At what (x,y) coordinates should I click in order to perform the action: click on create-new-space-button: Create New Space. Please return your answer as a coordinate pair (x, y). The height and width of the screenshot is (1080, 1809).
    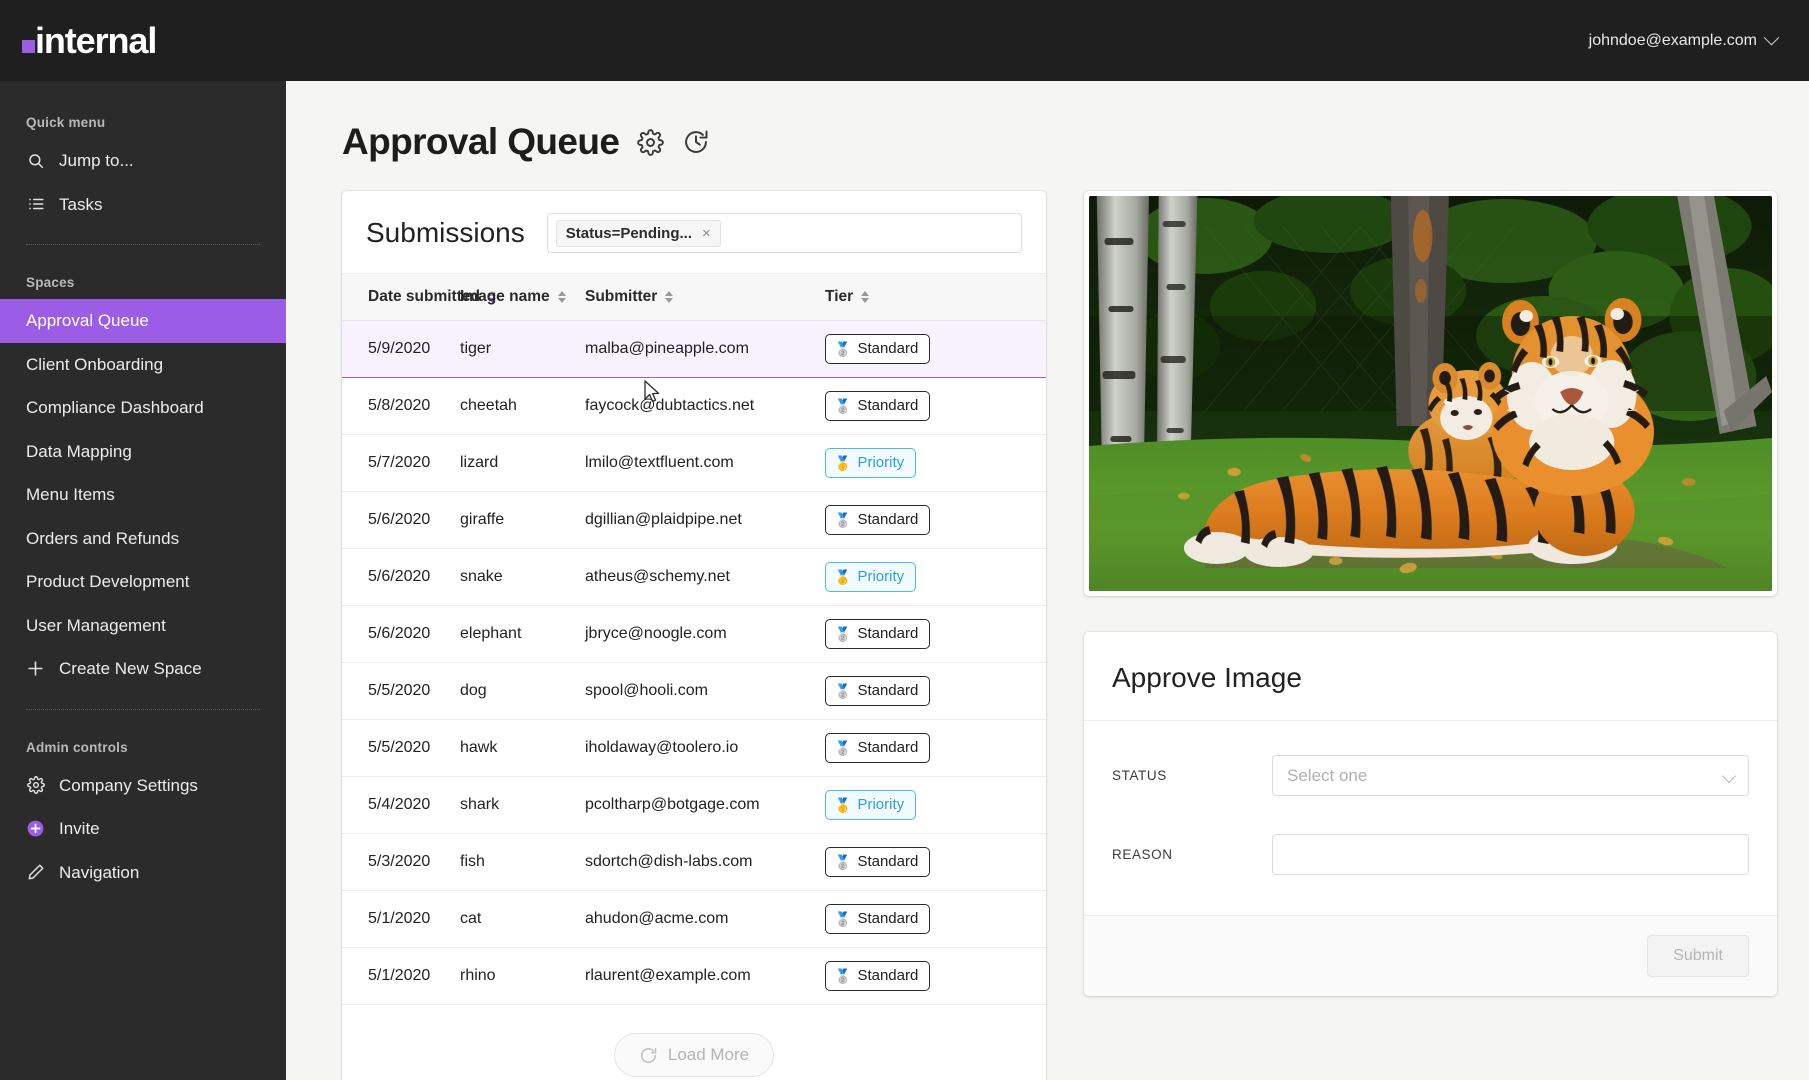
    Looking at the image, I should click on (143, 669).